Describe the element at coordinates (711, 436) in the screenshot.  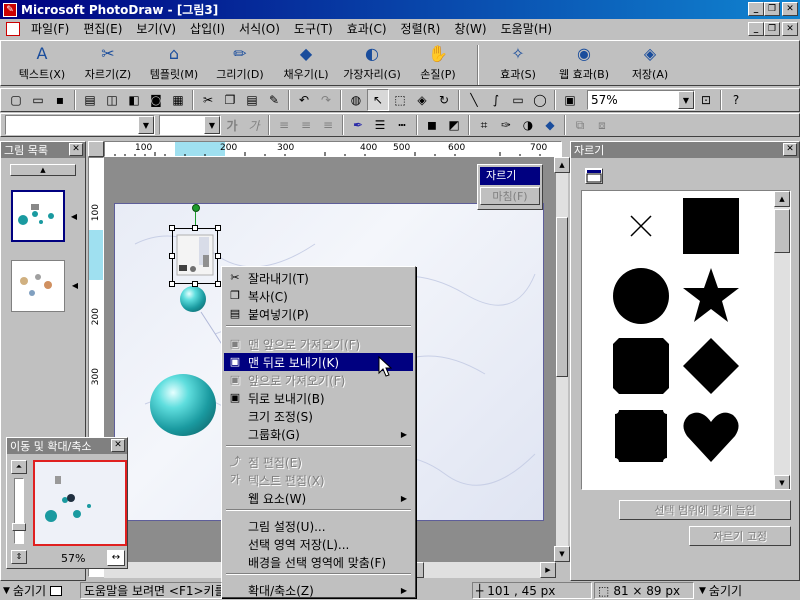
I see `crop-shape-heart` at that location.